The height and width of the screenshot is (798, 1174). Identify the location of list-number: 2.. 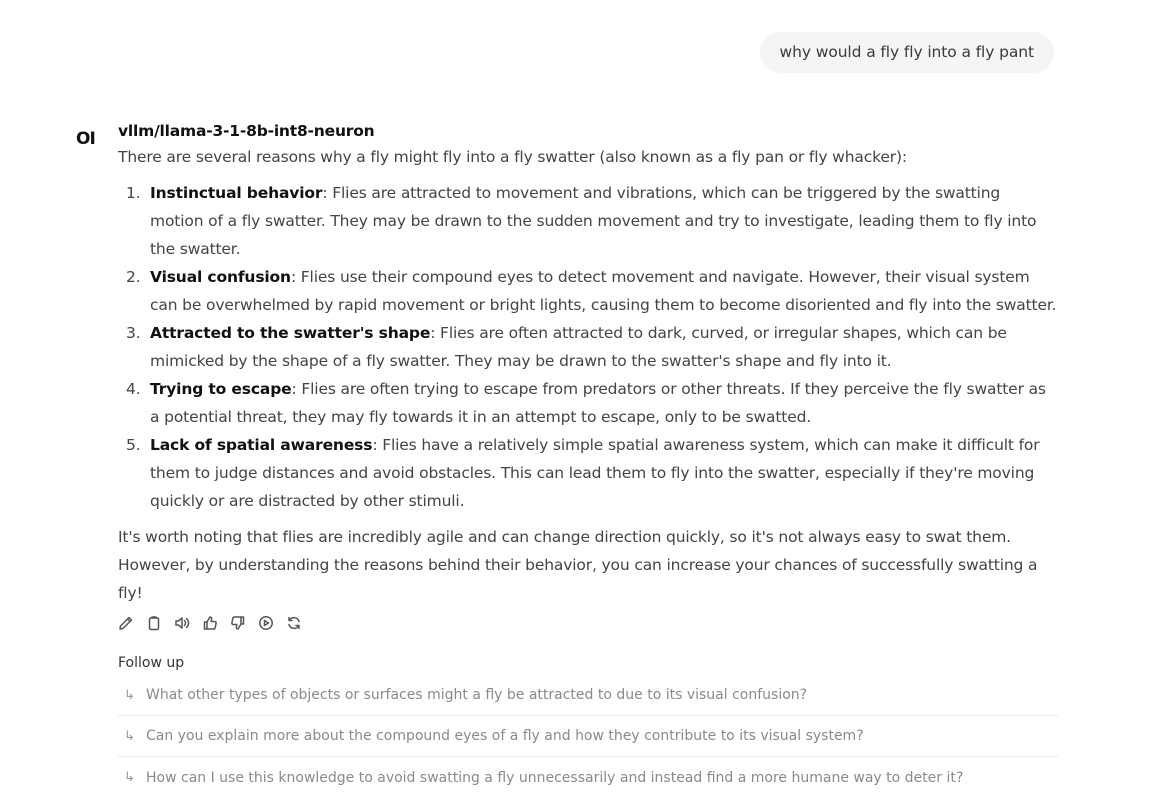
(133, 277).